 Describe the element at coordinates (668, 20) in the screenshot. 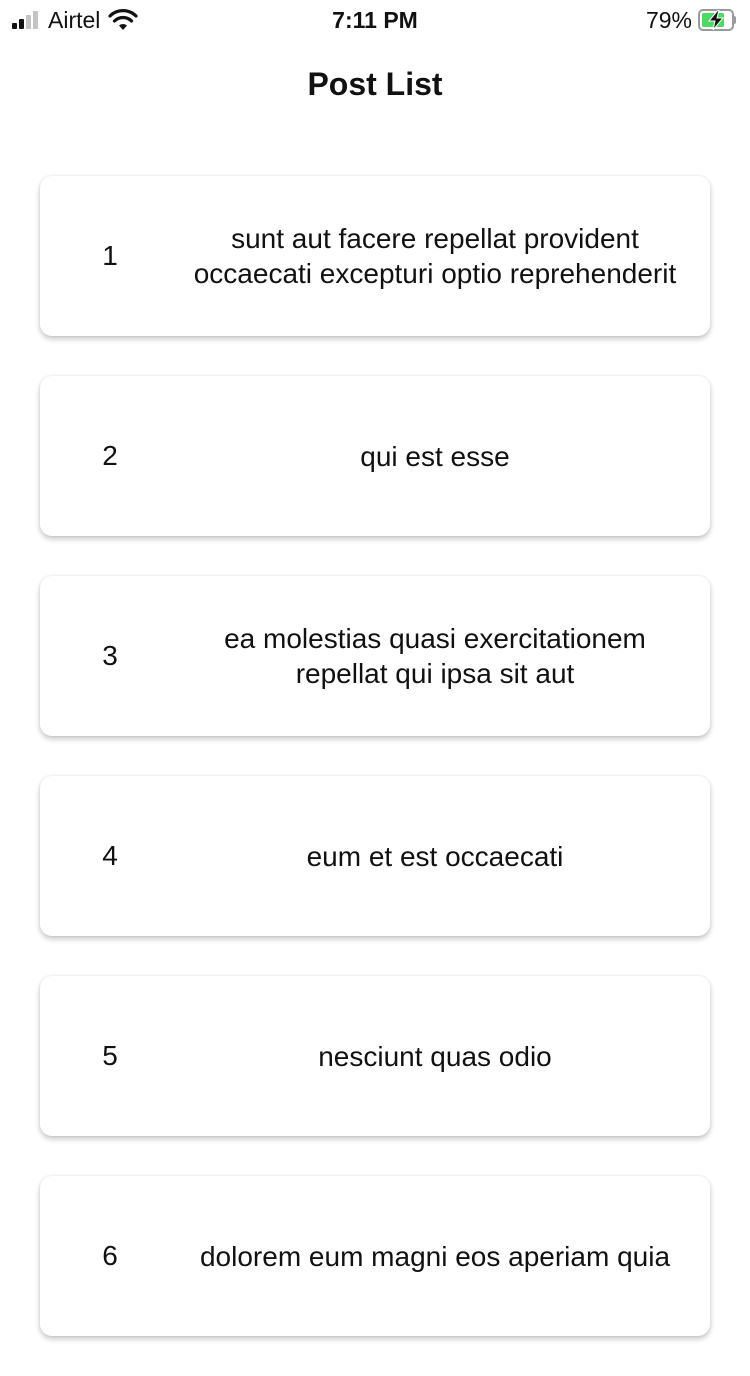

I see `battery-percentage: 79%` at that location.